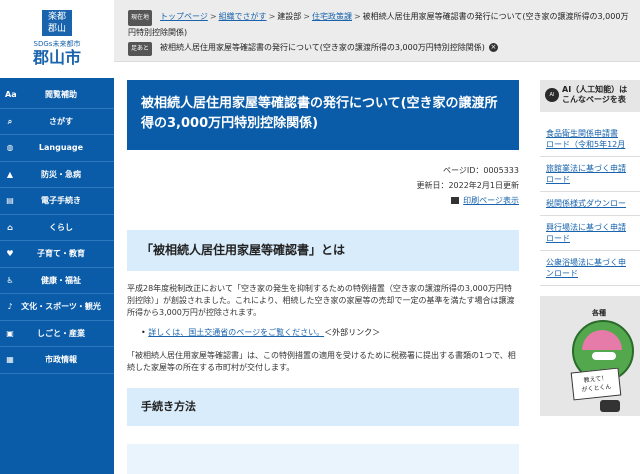 The height and width of the screenshot is (474, 640). I want to click on mascot-panel-heading: 各種, so click(599, 313).